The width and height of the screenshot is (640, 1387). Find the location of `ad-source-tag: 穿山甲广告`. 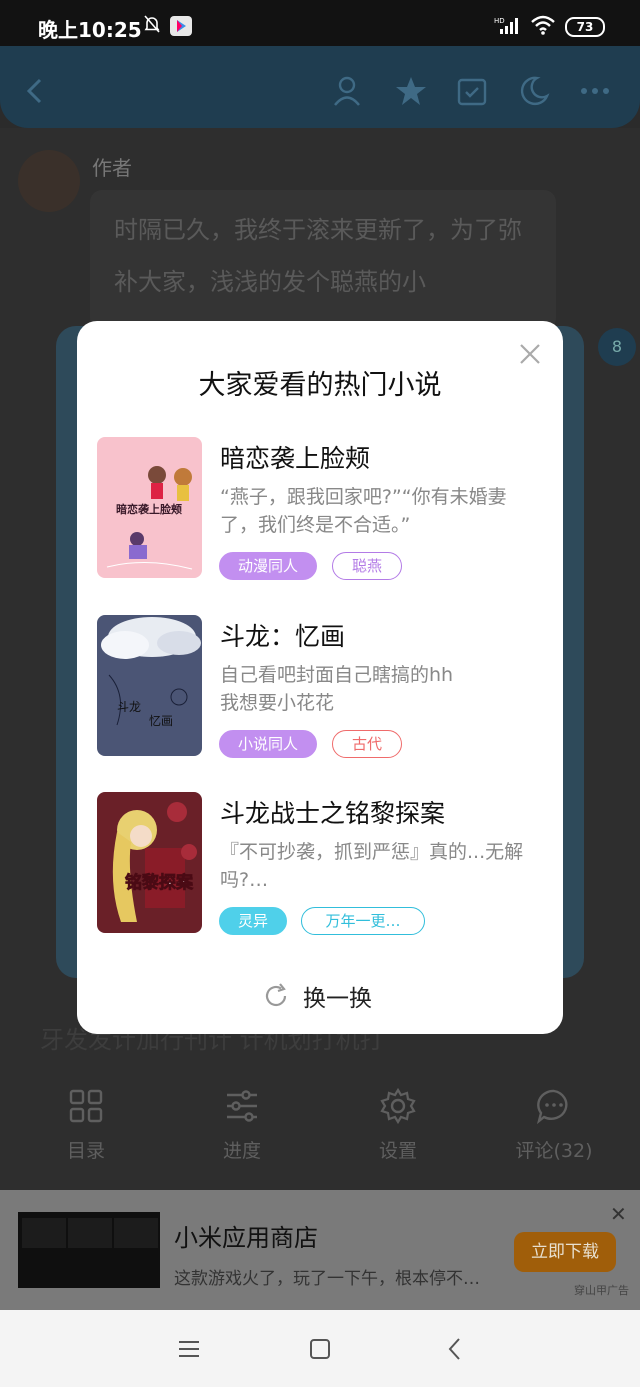

ad-source-tag: 穿山甲广告 is located at coordinates (601, 1290).